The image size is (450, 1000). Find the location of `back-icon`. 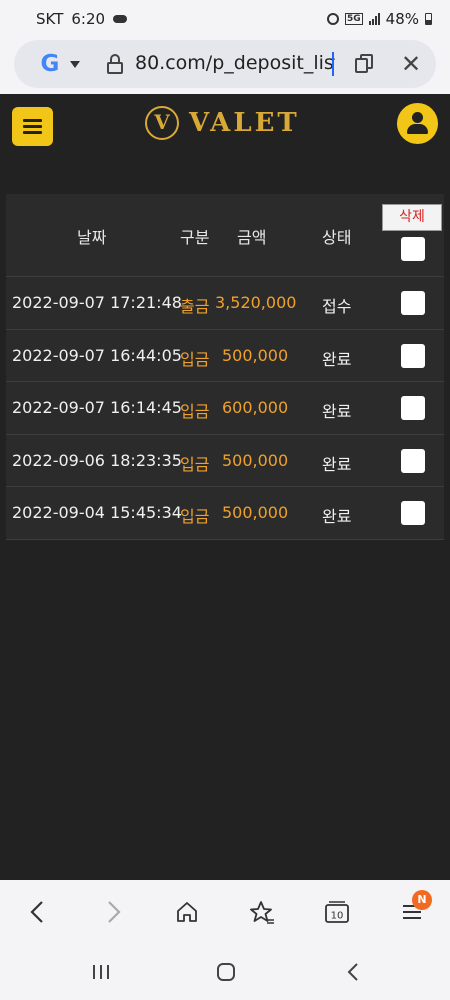

back-icon is located at coordinates (37, 912).